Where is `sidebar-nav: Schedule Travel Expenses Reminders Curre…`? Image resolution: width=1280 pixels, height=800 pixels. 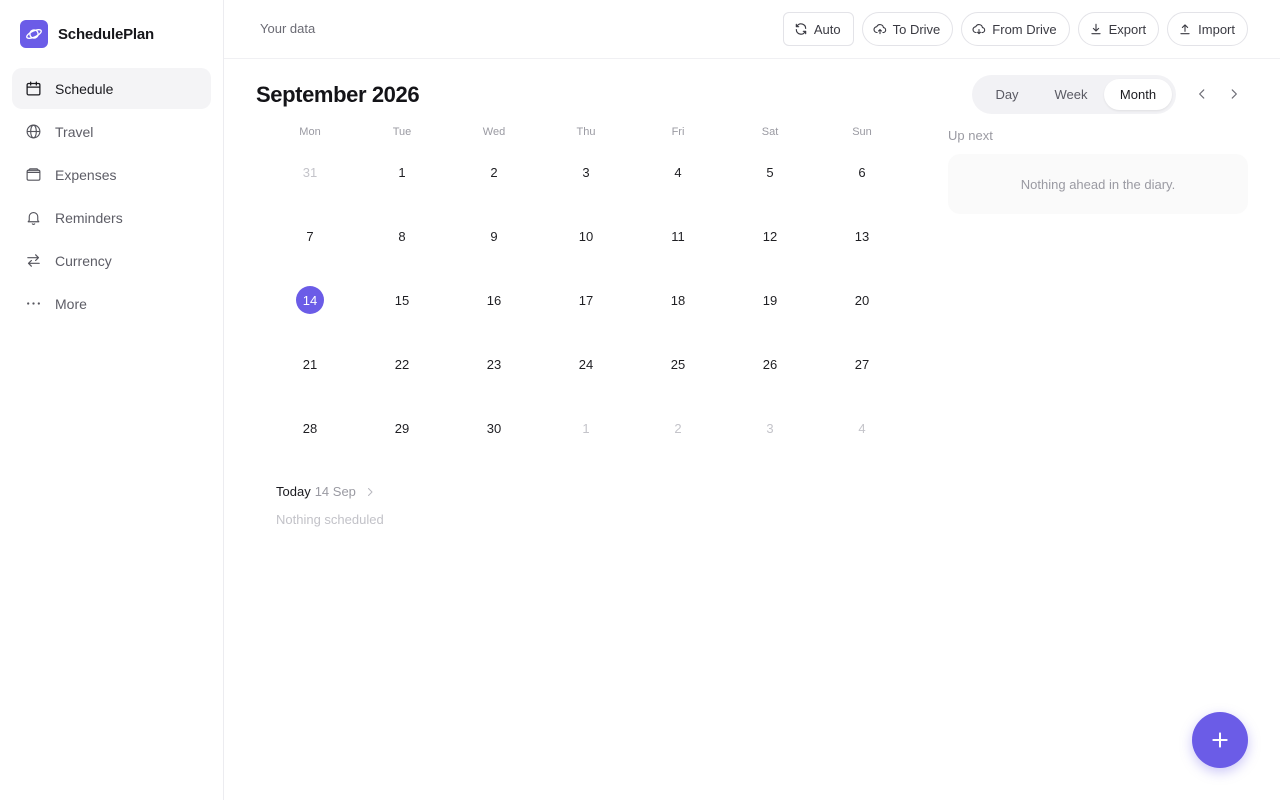 sidebar-nav: Schedule Travel Expenses Reminders Curre… is located at coordinates (111, 197).